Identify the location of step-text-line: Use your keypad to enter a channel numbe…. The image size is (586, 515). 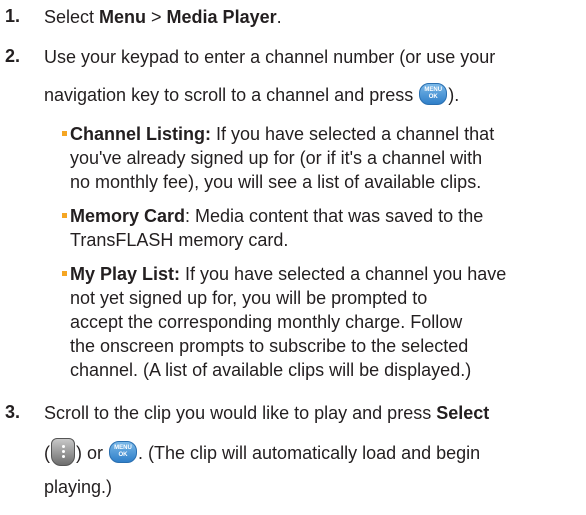
(270, 57).